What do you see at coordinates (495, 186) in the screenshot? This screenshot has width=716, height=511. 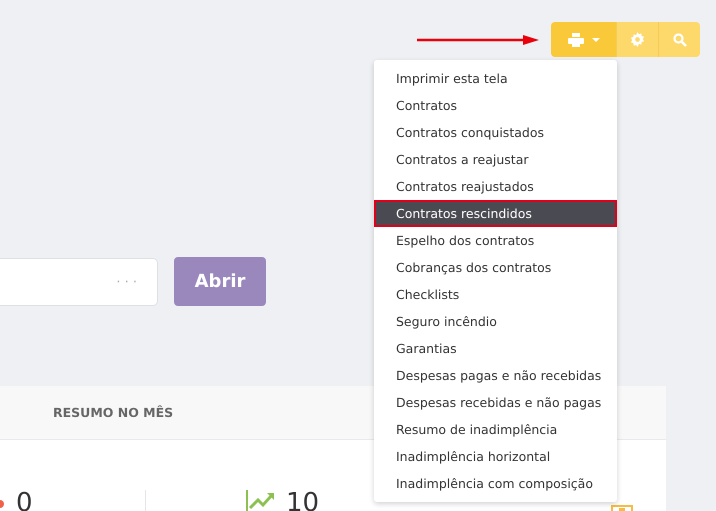 I see `menu-item: Contratos reajustados` at bounding box center [495, 186].